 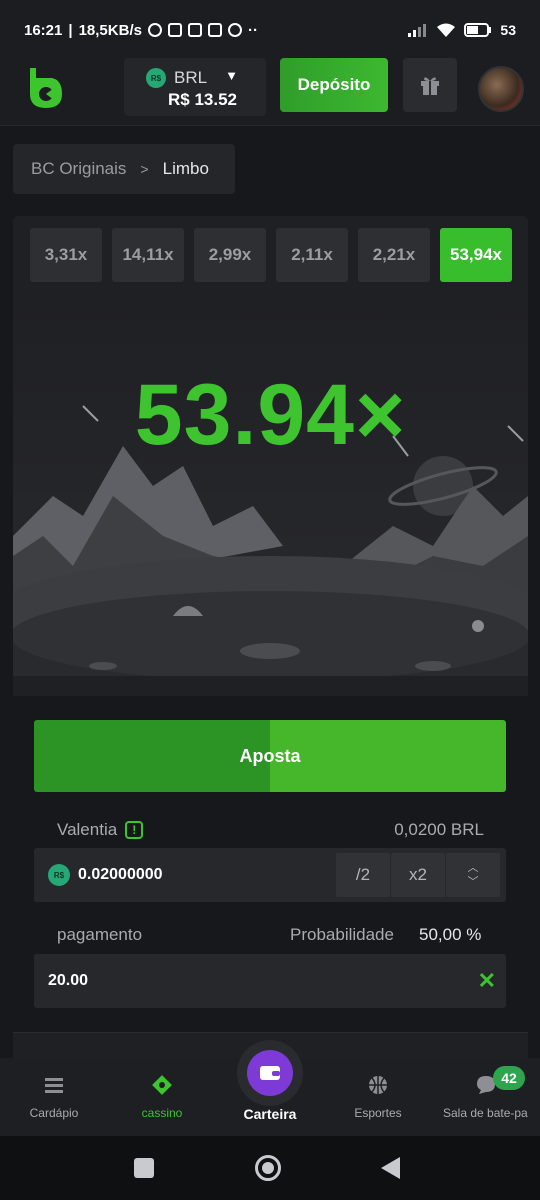 I want to click on history-item: 14,11x, so click(x=148, y=255).